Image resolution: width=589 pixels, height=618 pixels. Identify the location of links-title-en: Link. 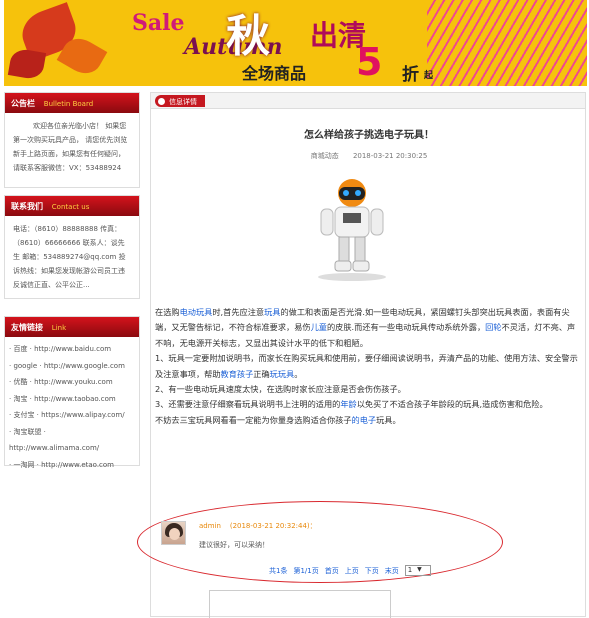
(59, 328).